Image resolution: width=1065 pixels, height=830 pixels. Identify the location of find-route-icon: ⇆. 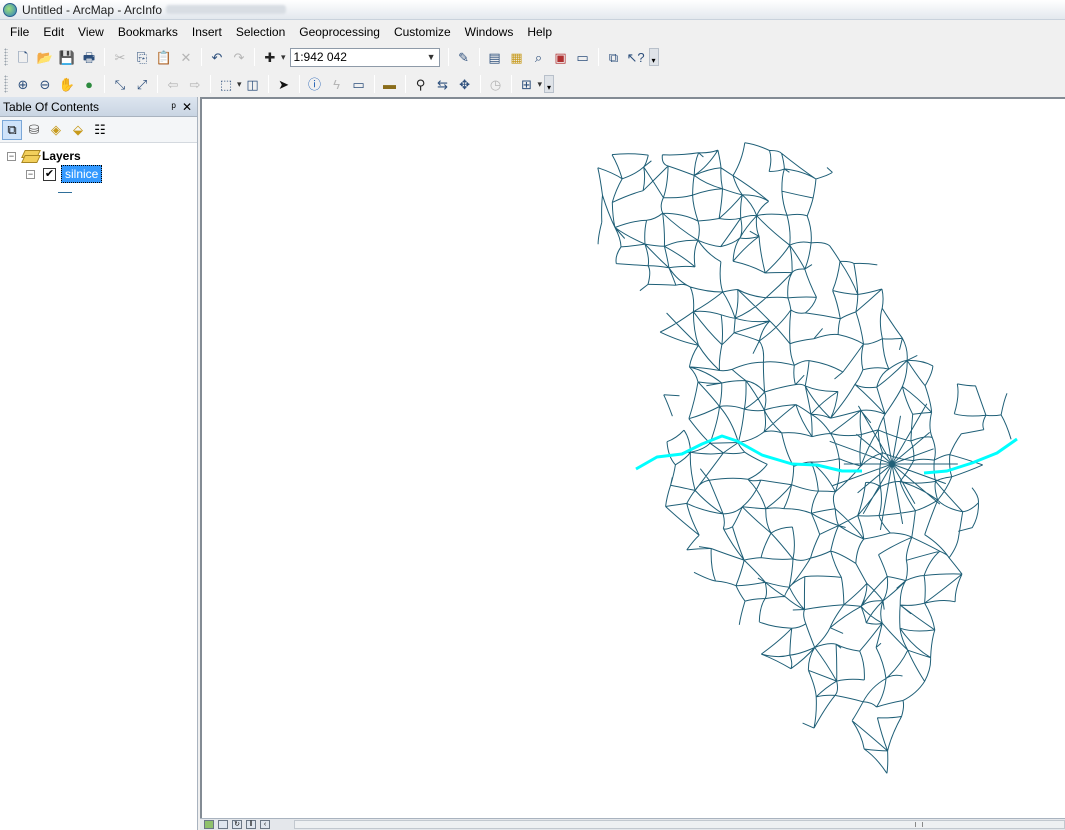
(443, 84).